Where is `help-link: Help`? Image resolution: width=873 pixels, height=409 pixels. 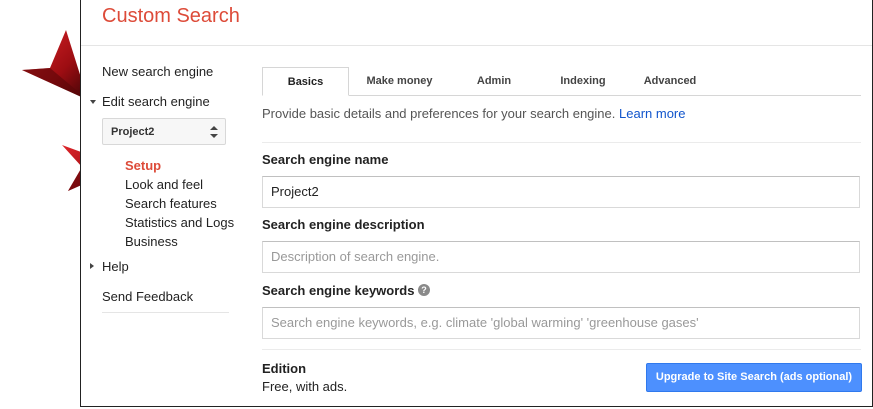 help-link: Help is located at coordinates (115, 266).